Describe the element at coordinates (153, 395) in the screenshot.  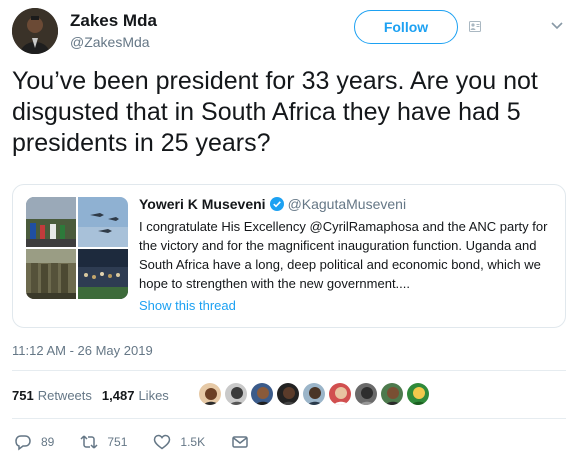
I see `likes-label: Likes` at that location.